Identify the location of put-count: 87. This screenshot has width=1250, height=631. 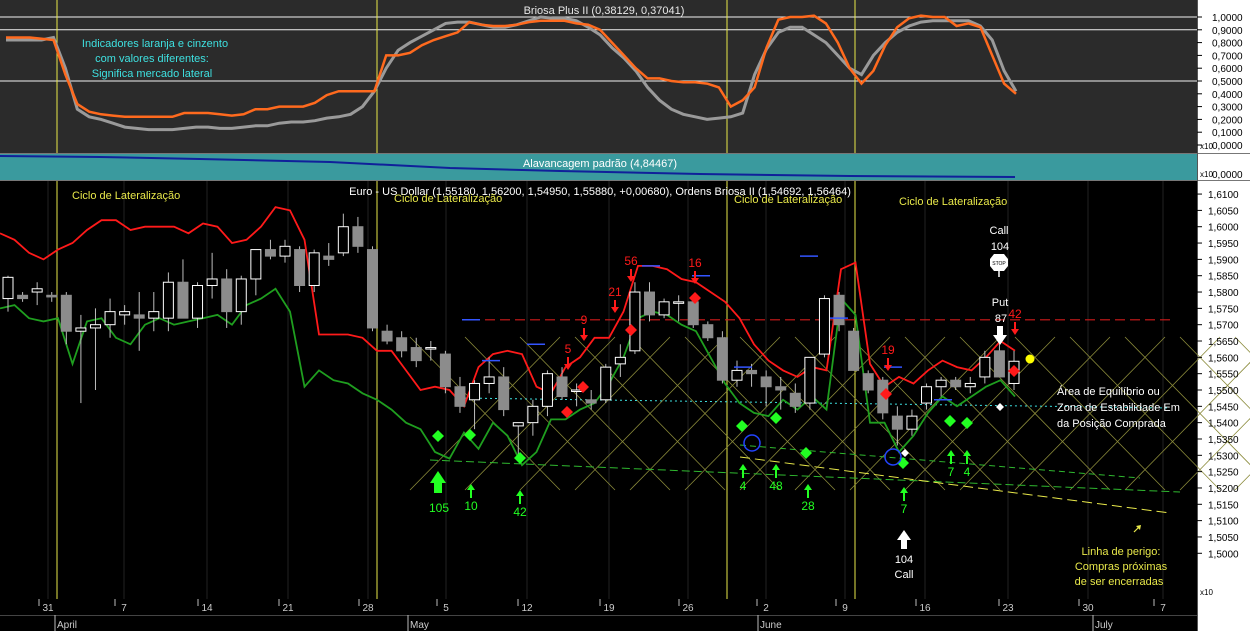
(1001, 319).